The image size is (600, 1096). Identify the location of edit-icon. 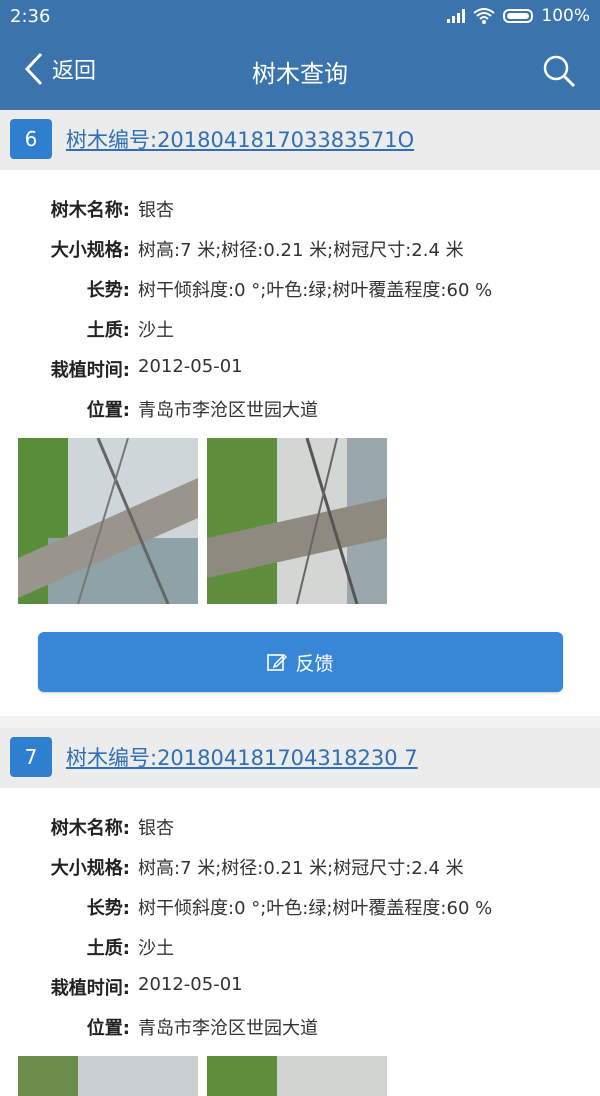
(277, 662).